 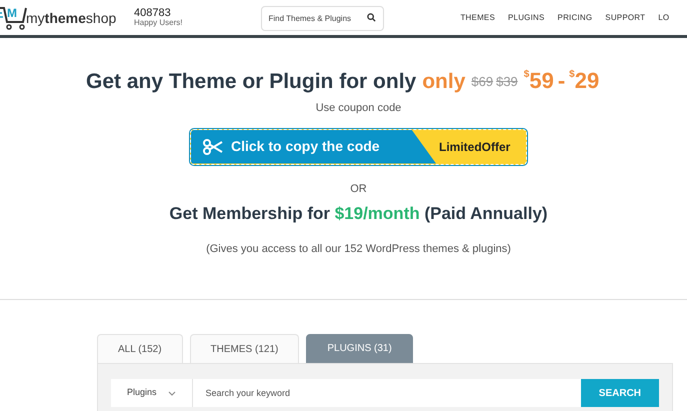 What do you see at coordinates (584, 81) in the screenshot?
I see `sale-price: $29` at bounding box center [584, 81].